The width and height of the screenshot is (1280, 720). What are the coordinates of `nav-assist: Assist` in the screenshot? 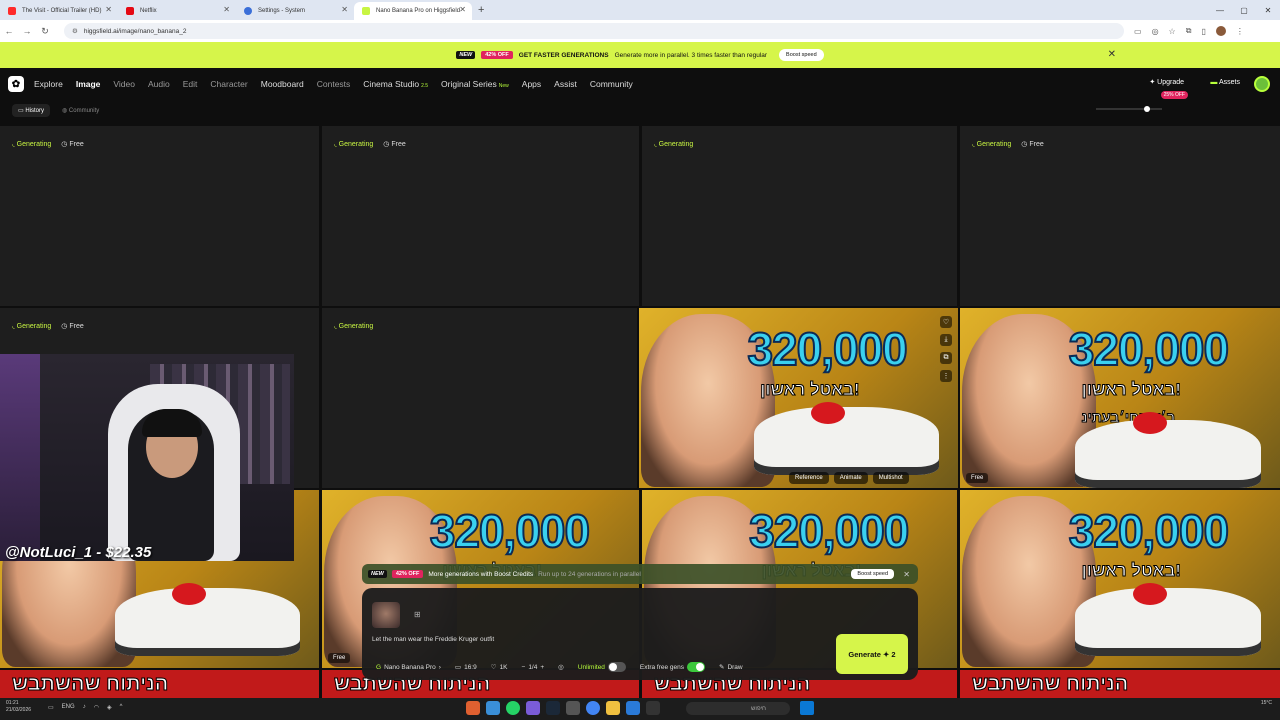 It's located at (565, 84).